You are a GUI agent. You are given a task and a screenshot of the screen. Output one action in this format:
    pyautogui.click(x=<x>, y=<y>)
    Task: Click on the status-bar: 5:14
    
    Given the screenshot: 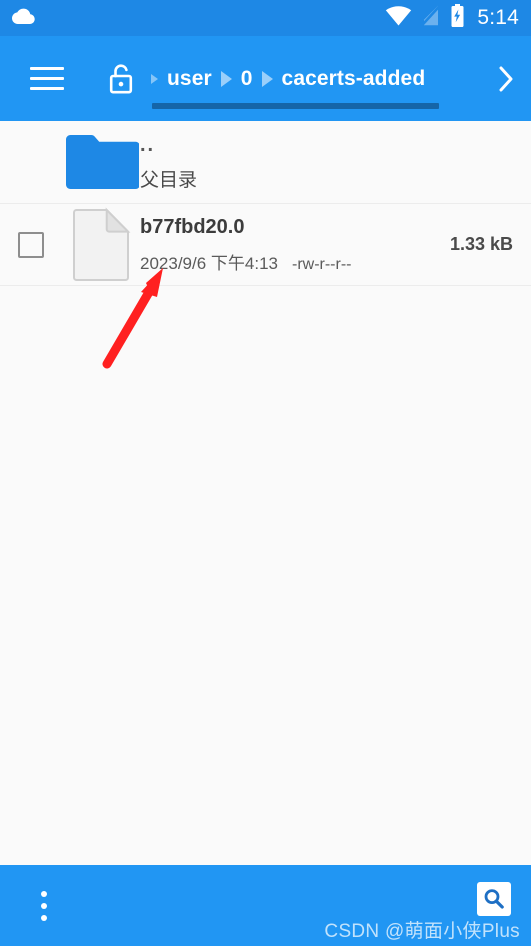 What is the action you would take?
    pyautogui.click(x=265, y=18)
    